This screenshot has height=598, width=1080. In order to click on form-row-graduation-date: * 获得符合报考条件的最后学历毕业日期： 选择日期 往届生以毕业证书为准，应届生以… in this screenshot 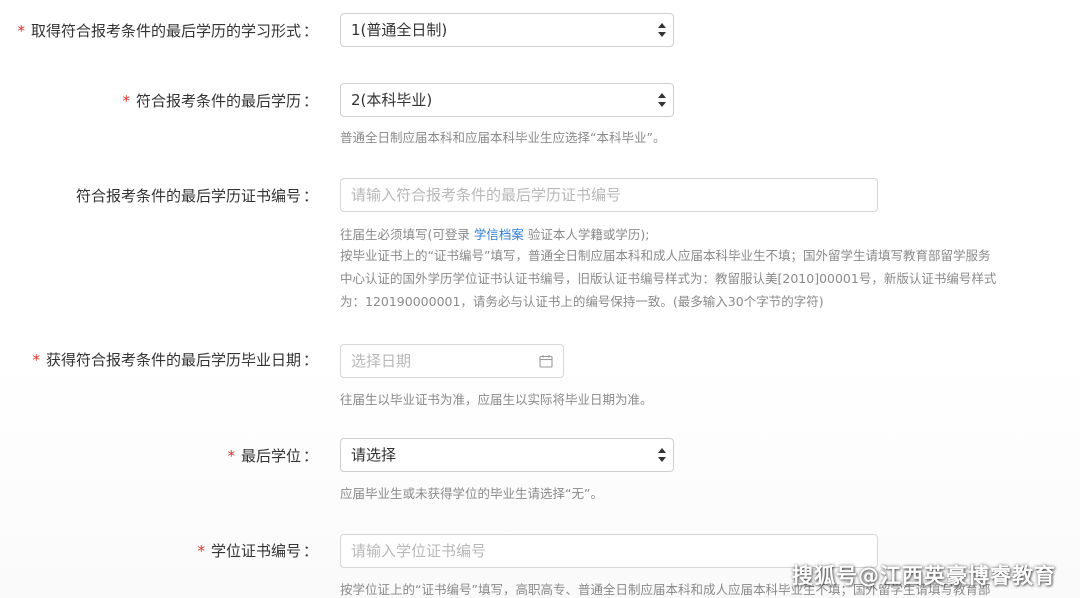, I will do `click(540, 379)`.